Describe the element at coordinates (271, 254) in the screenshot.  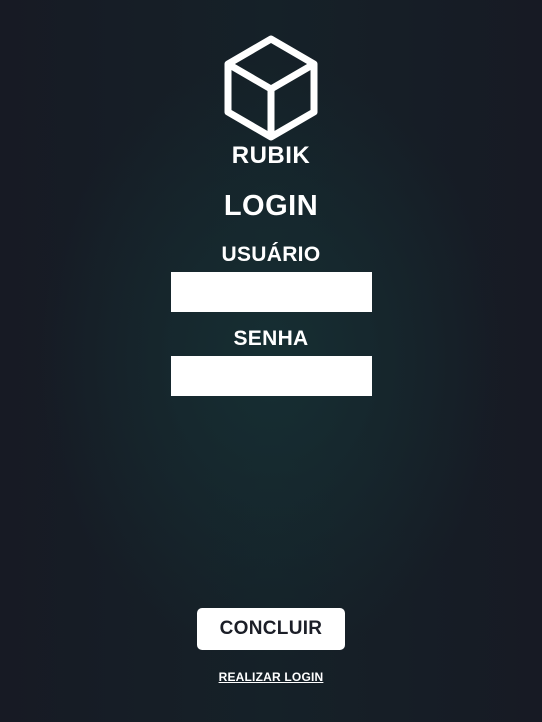
I see `username-label: USUÁRIO` at that location.